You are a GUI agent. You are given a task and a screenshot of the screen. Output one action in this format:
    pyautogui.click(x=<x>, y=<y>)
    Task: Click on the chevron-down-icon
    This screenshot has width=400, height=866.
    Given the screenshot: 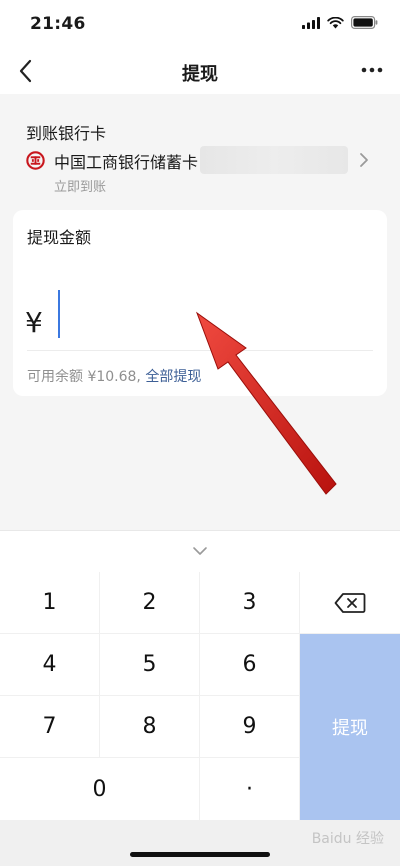 What is the action you would take?
    pyautogui.click(x=200, y=551)
    